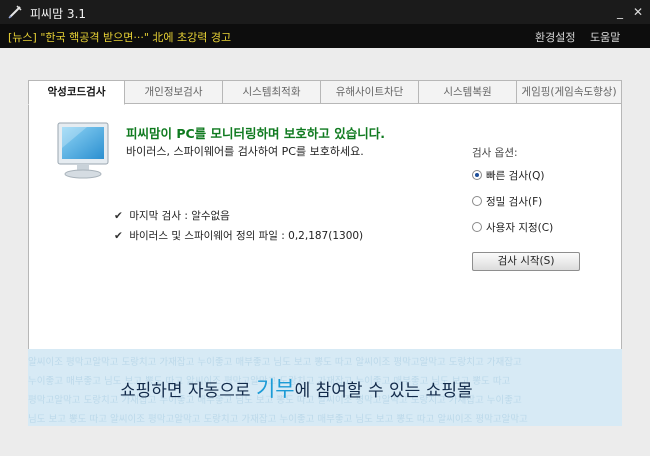  Describe the element at coordinates (15, 12) in the screenshot. I see `syringe-icon` at that location.